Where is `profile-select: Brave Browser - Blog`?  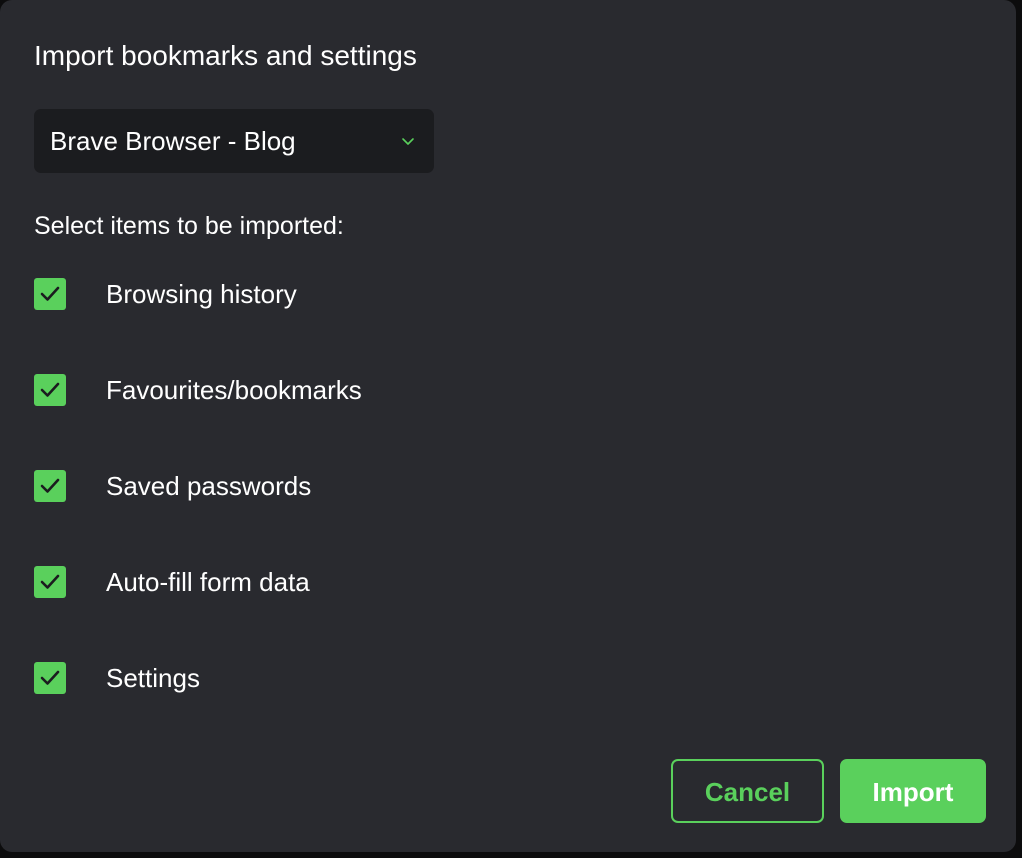
profile-select: Brave Browser - Blog is located at coordinates (234, 141).